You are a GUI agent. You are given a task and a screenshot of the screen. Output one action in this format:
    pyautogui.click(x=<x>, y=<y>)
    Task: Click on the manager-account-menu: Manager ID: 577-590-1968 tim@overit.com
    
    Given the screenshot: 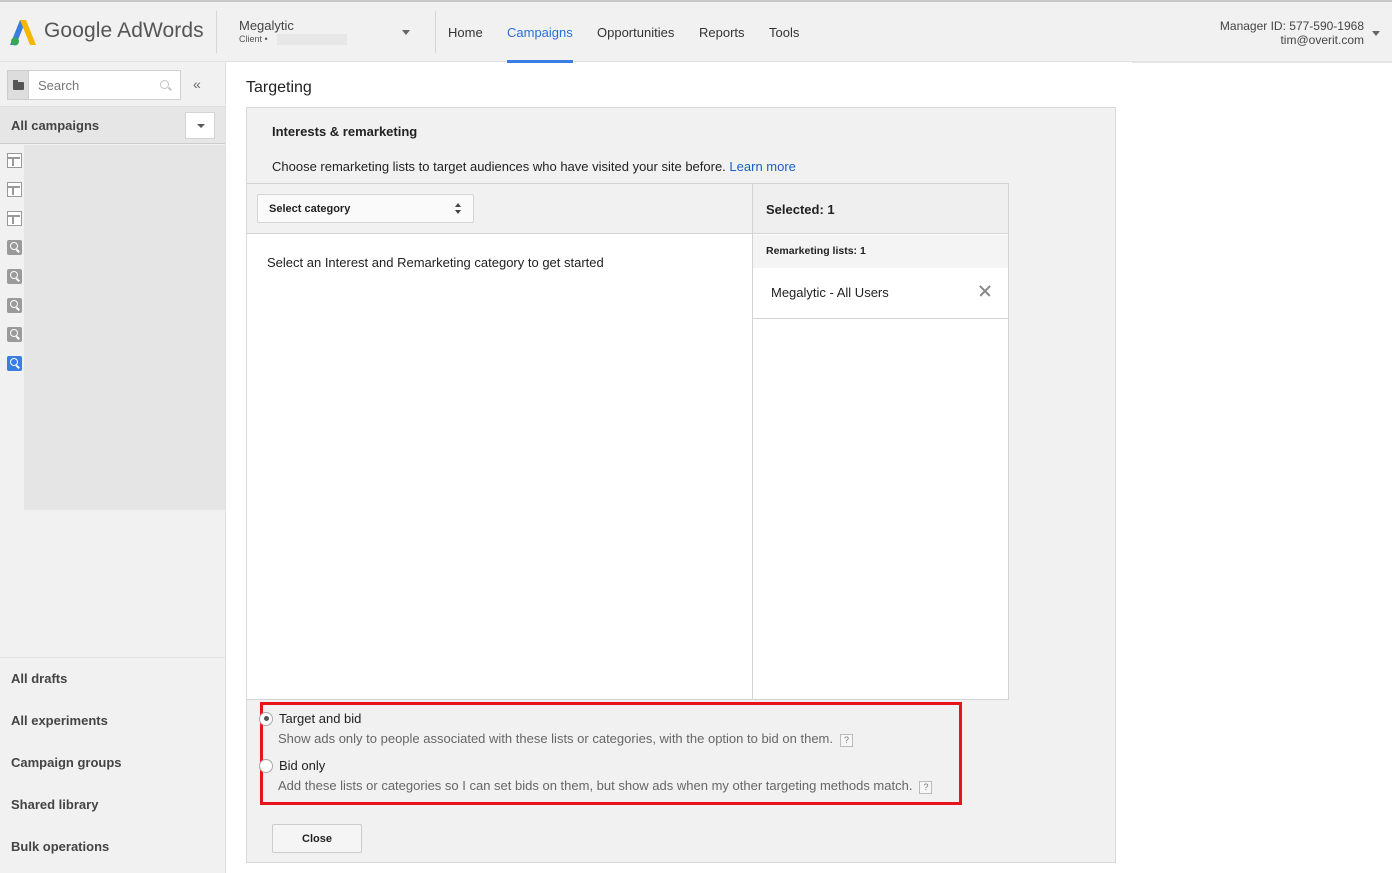 What is the action you would take?
    pyautogui.click(x=1292, y=33)
    